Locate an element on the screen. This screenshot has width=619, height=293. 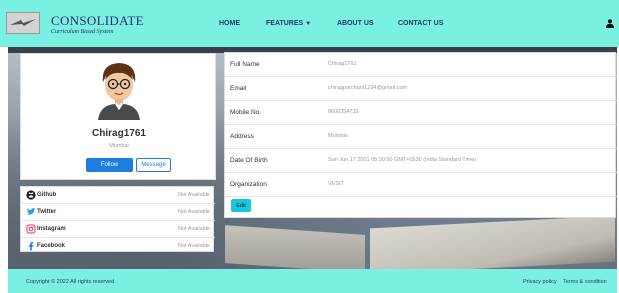
detail-row-email: Email chiragparchani1234@gmail.com is located at coordinates (421, 89).